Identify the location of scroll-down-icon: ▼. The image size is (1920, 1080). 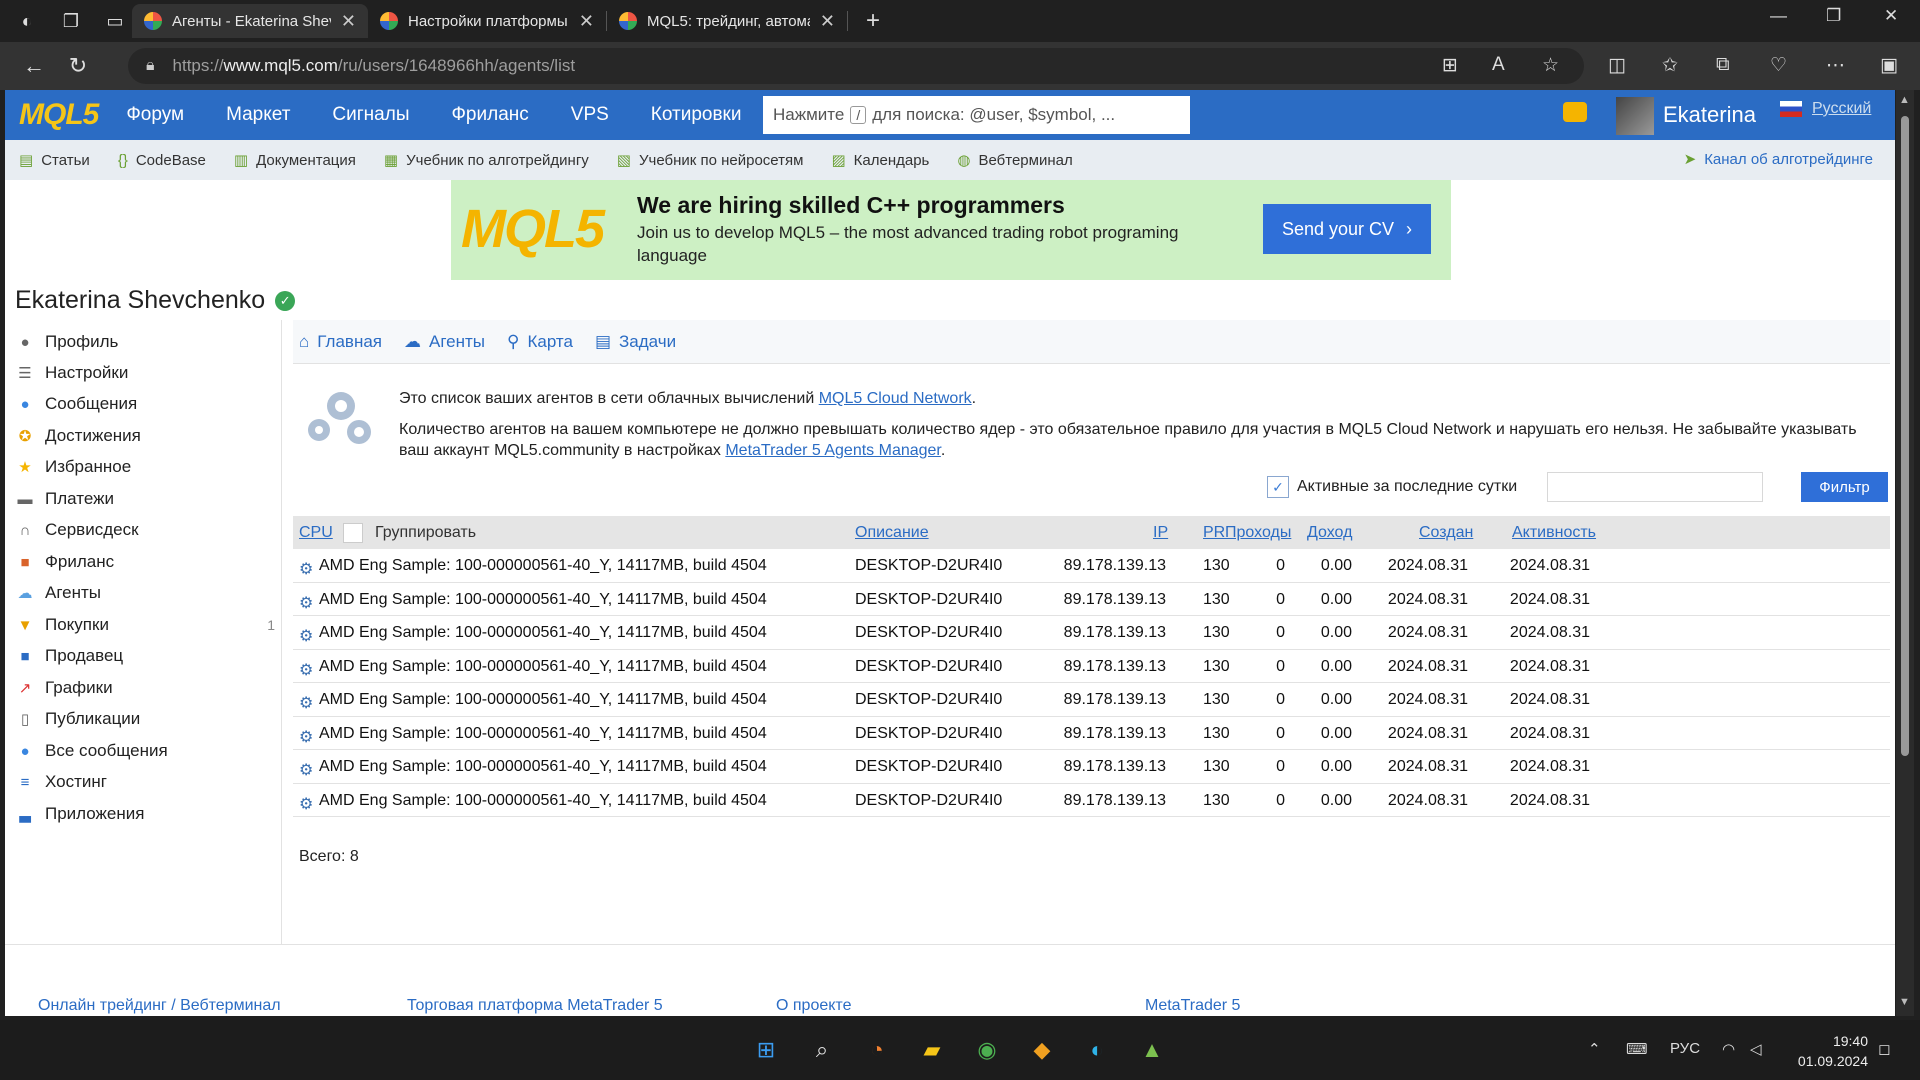
(1904, 1002).